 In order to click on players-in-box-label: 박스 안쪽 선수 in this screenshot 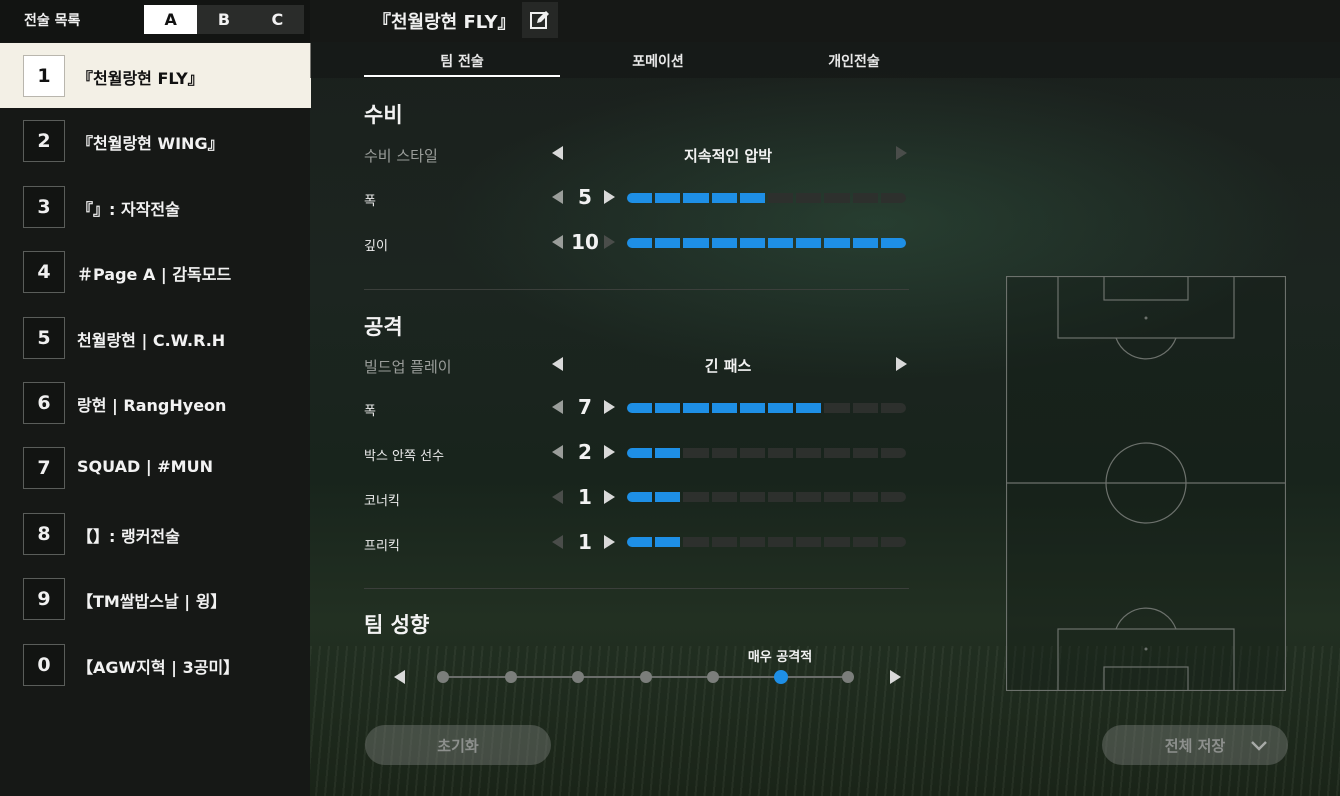, I will do `click(404, 456)`.